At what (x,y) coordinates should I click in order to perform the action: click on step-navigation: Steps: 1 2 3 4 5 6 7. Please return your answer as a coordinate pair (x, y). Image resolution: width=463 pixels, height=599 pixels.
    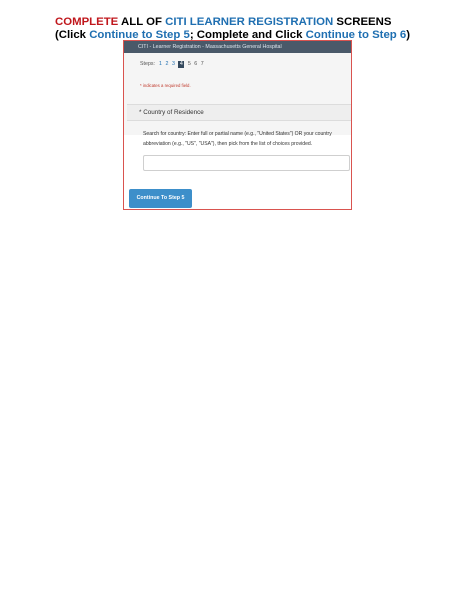
    Looking at the image, I should click on (173, 64).